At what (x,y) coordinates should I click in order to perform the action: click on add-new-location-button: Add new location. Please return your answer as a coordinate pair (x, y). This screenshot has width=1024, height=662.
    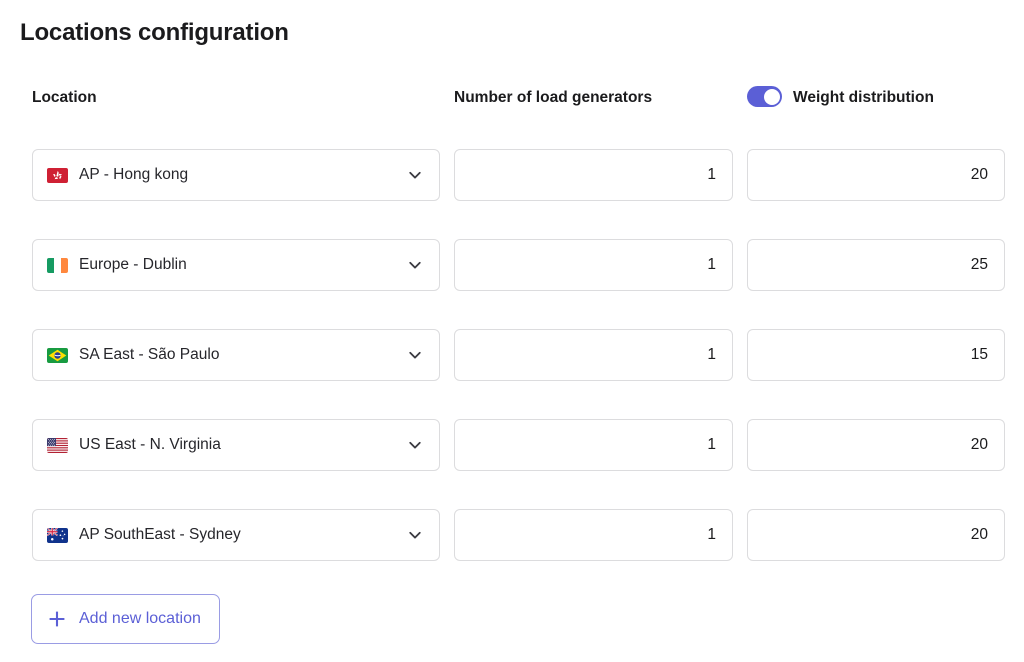
    Looking at the image, I should click on (125, 619).